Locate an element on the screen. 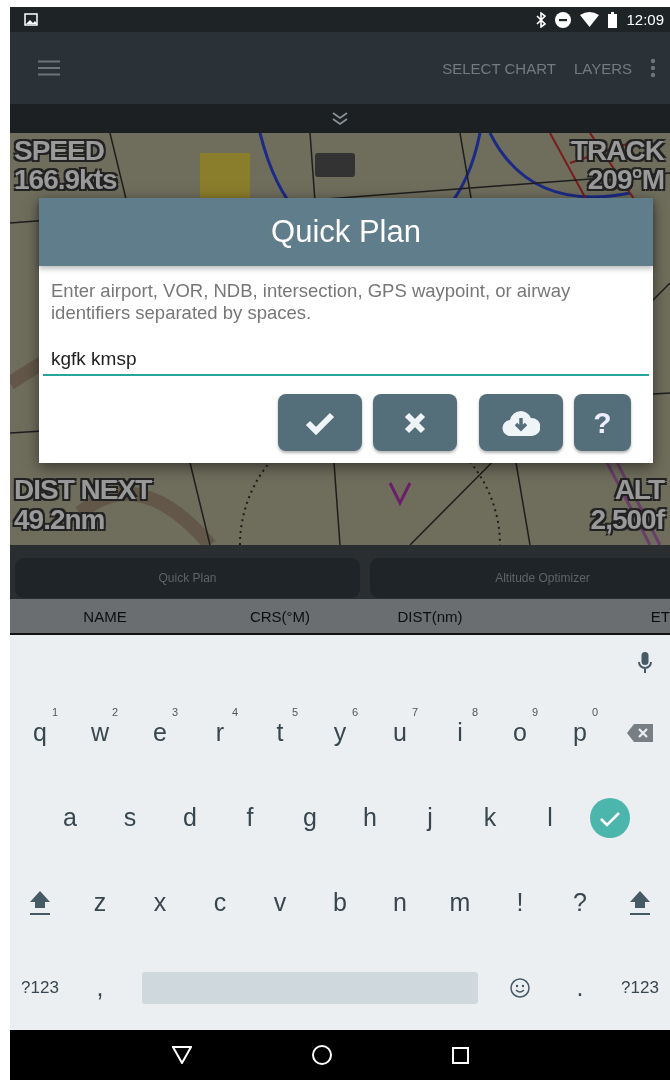 The width and height of the screenshot is (670, 1080). back-icon is located at coordinates (181, 1055).